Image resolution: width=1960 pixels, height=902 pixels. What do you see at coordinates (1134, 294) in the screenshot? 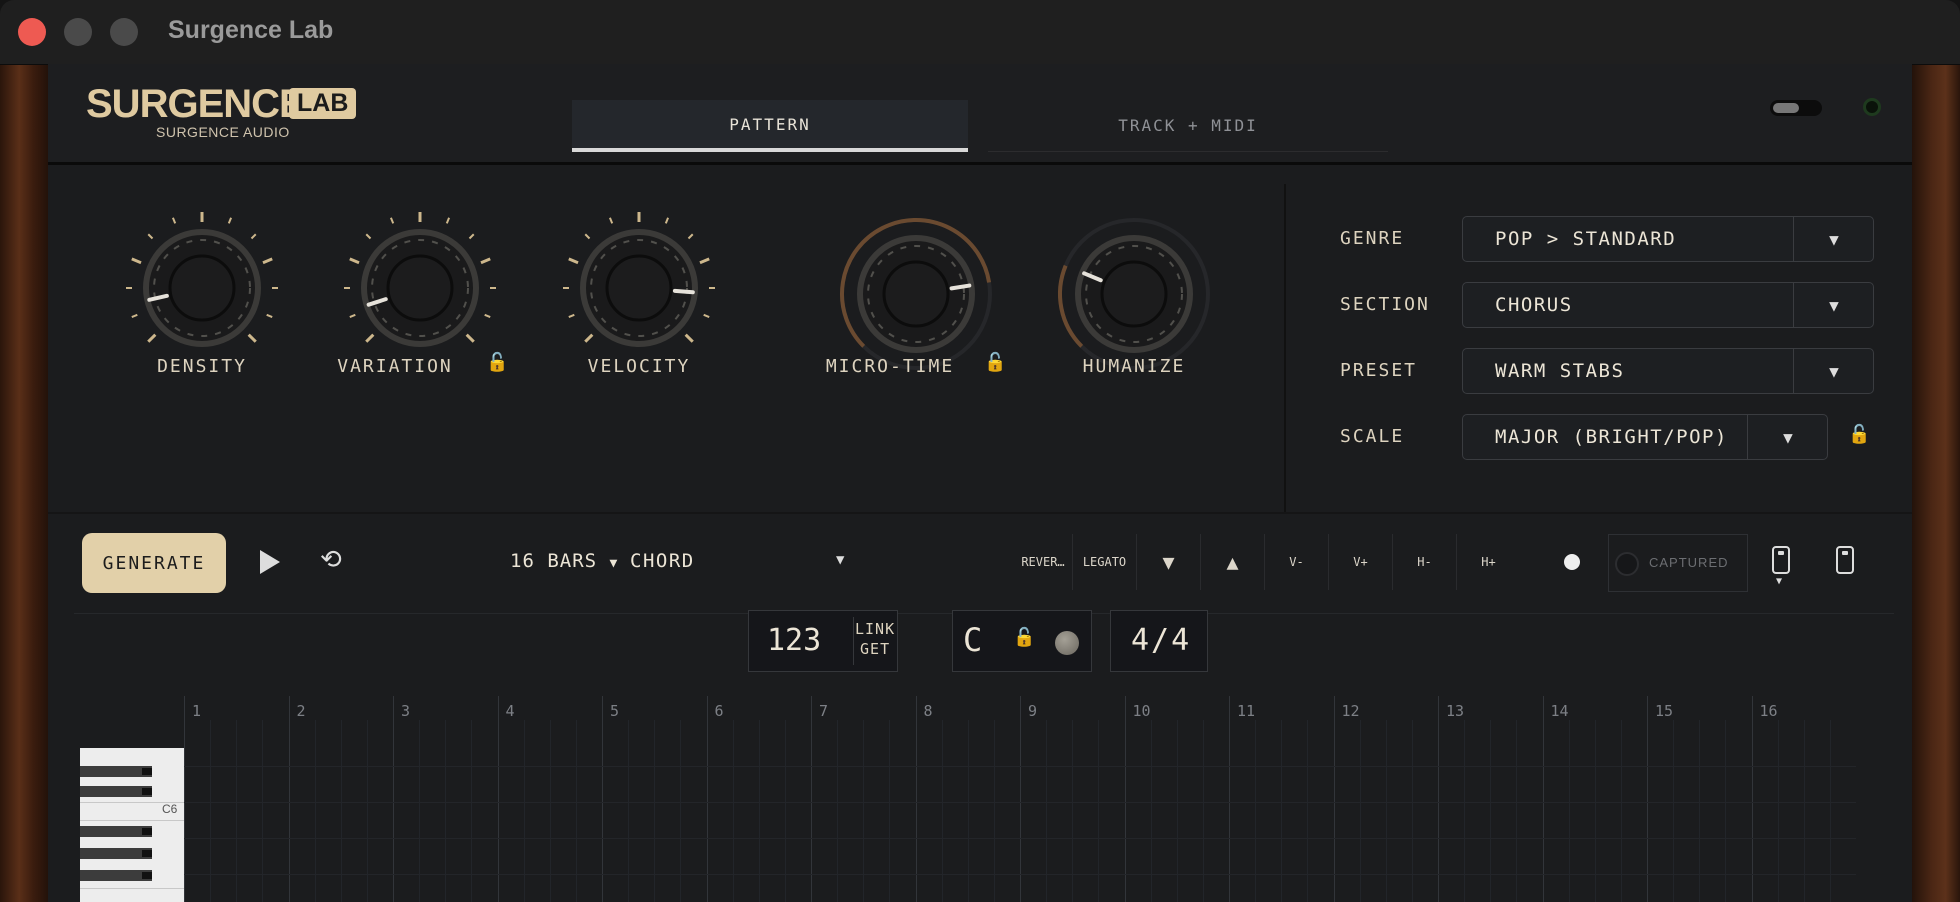
I see `knob-humanize` at bounding box center [1134, 294].